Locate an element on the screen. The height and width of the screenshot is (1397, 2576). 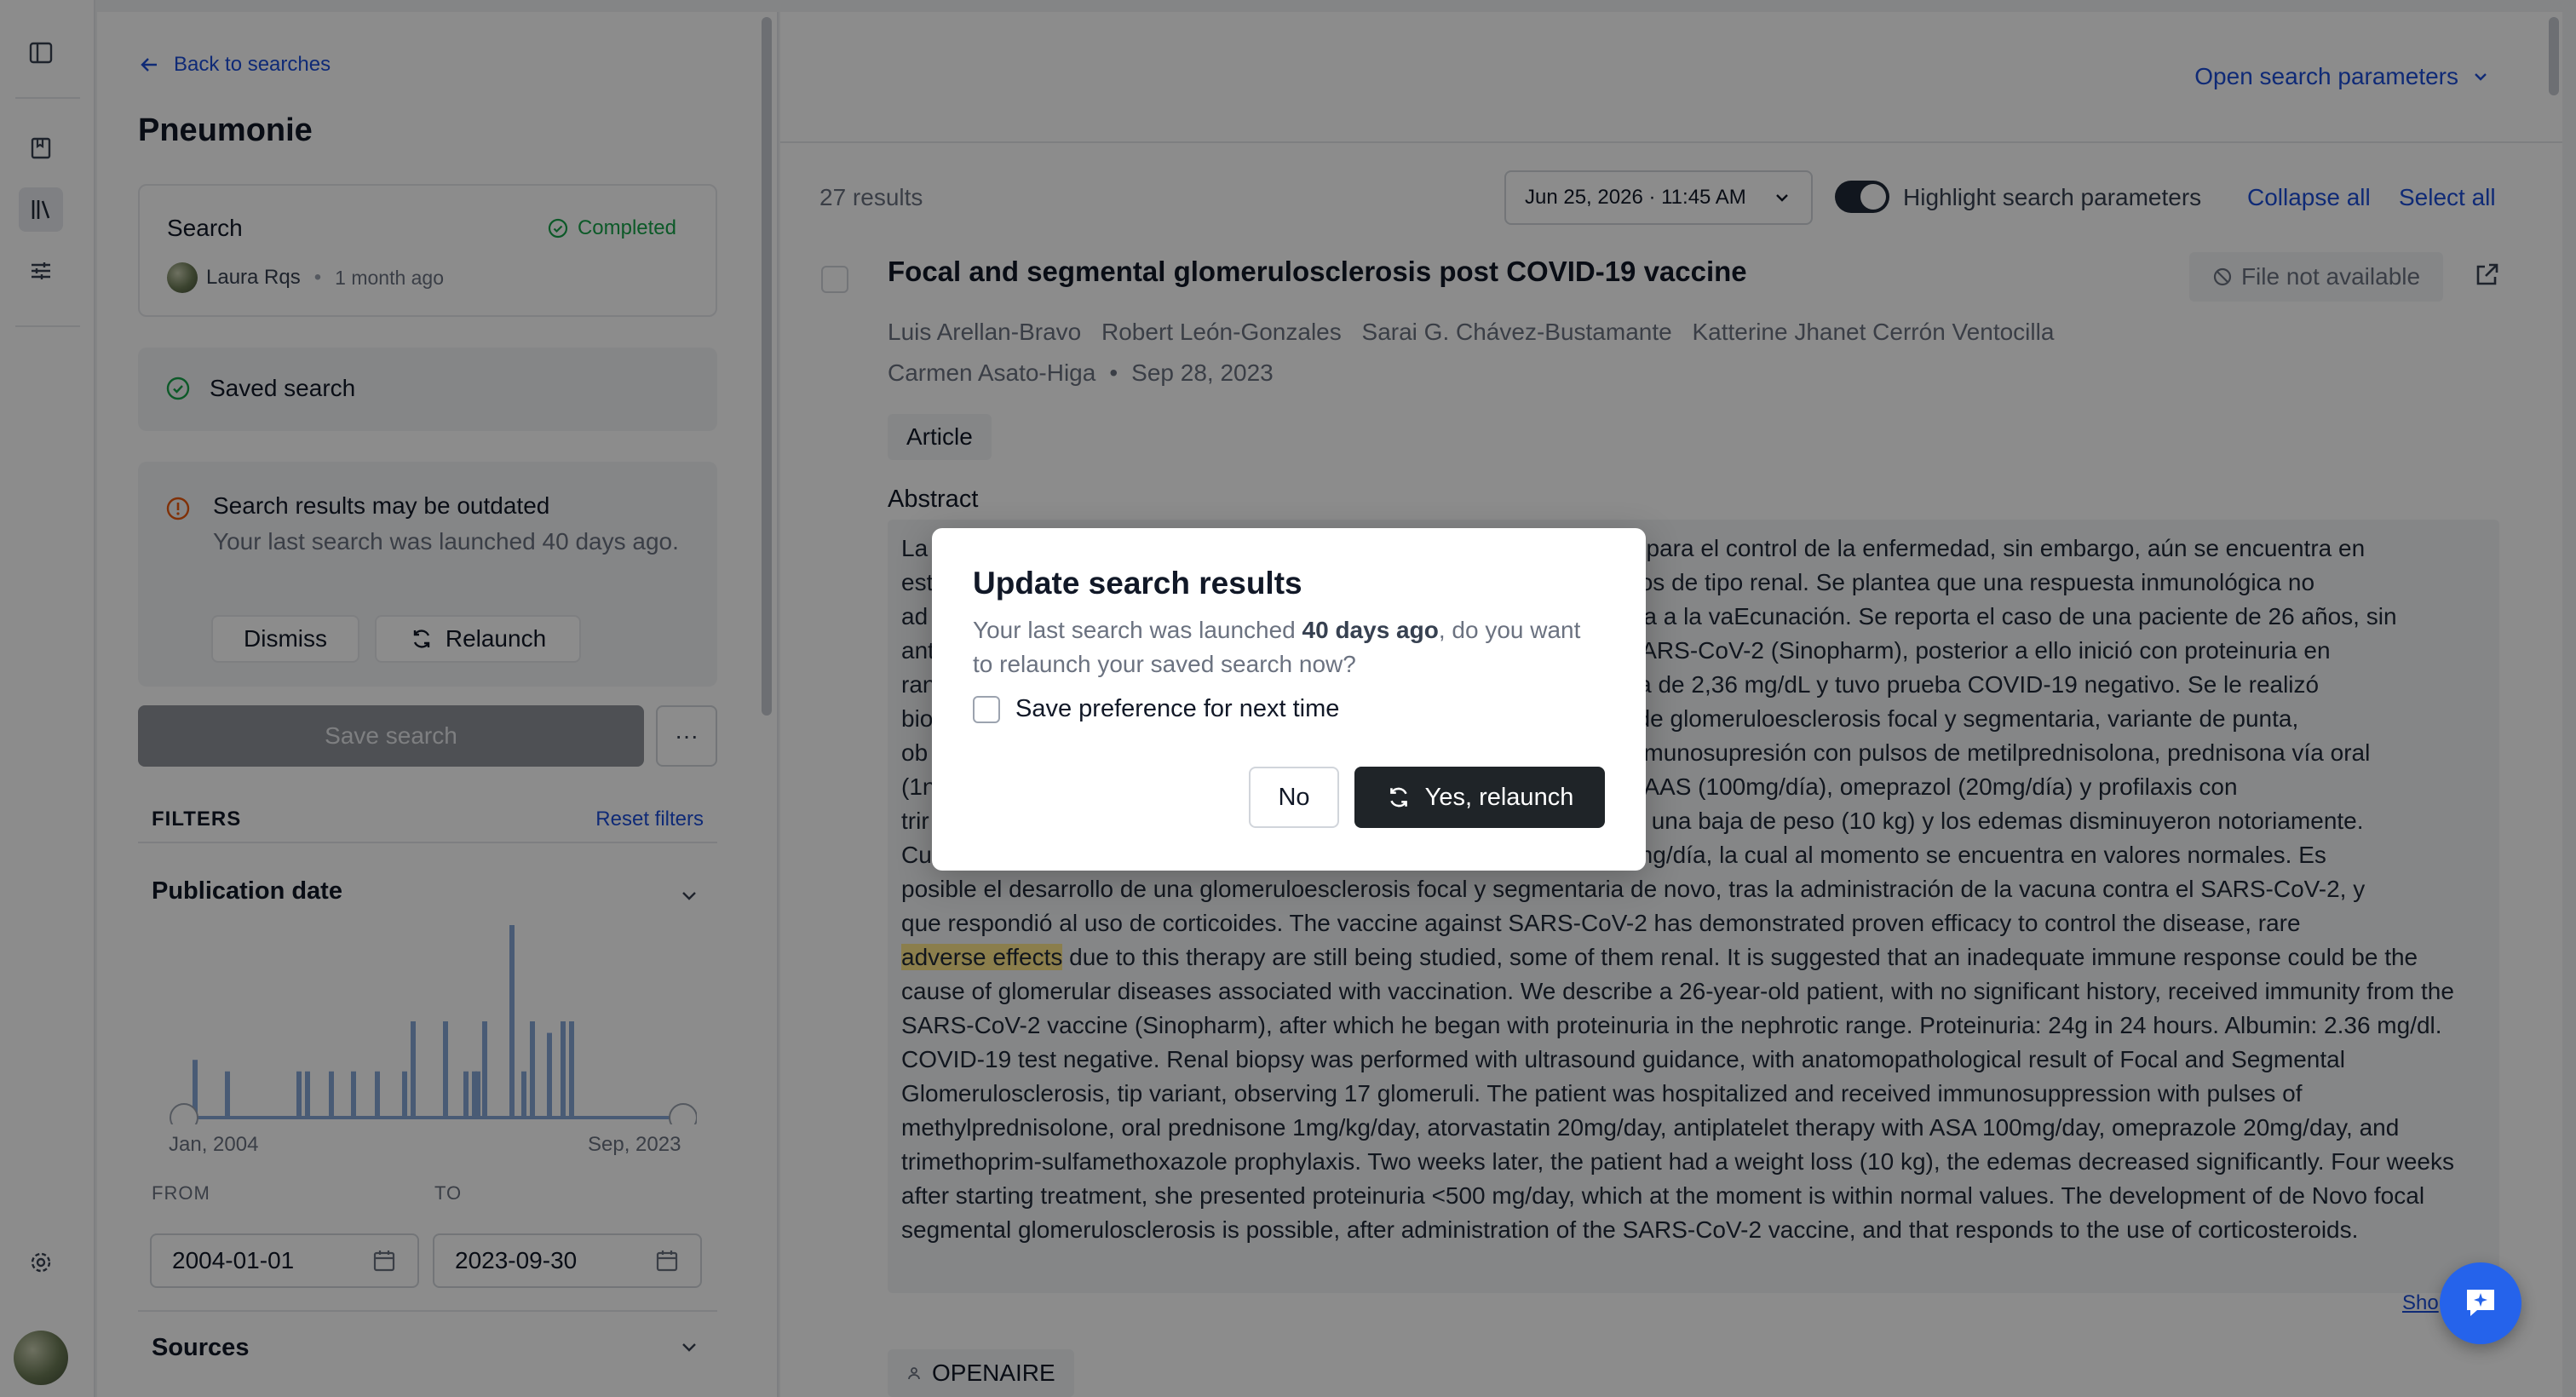
days-ago-emphasis: 40 days ago is located at coordinates (1371, 630).